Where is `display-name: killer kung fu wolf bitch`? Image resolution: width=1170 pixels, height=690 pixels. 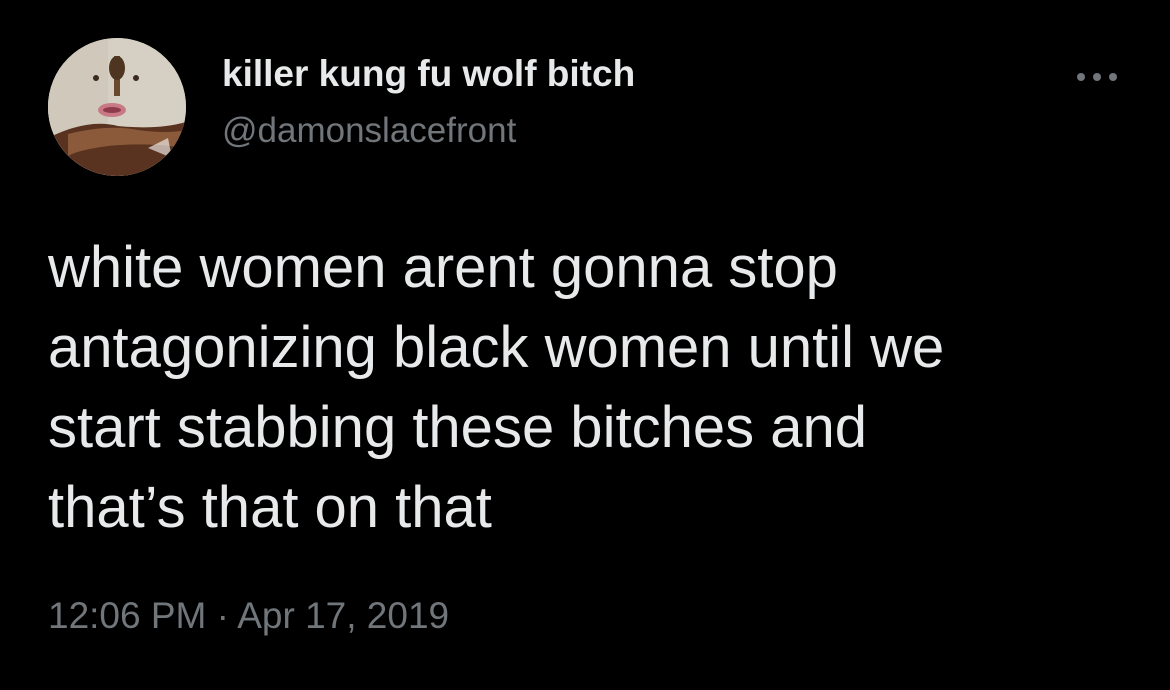 display-name: killer kung fu wolf bitch is located at coordinates (428, 74).